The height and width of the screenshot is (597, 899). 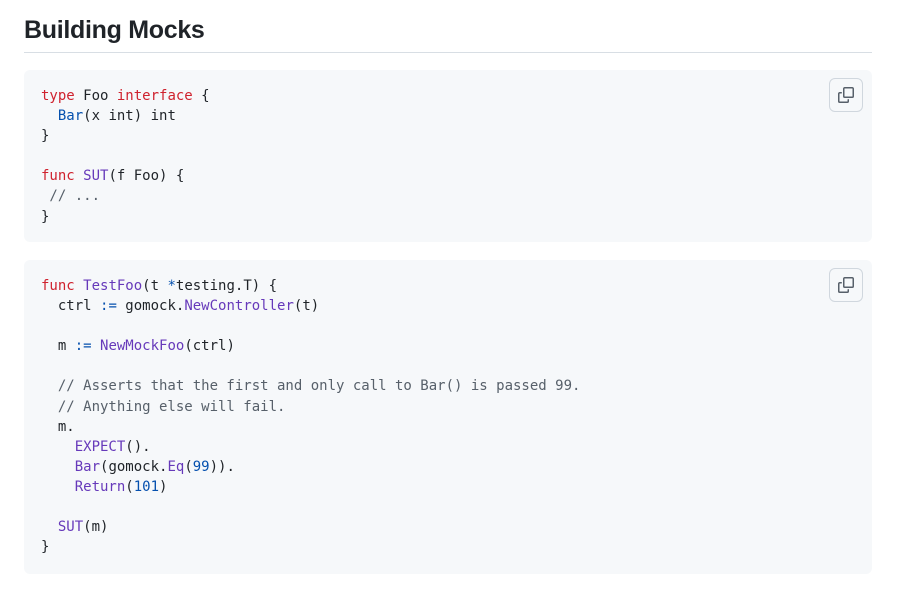 I want to click on code-token: Eq, so click(x=176, y=466).